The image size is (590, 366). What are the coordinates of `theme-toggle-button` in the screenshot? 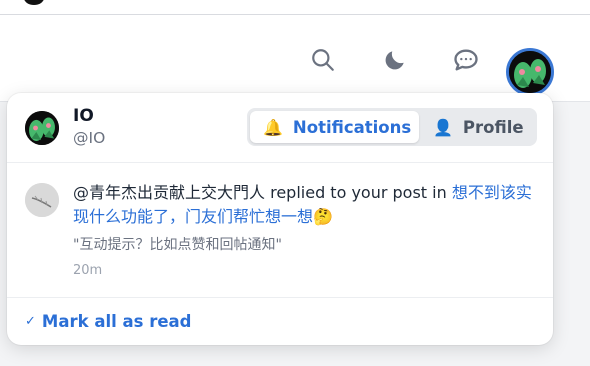 It's located at (395, 60).